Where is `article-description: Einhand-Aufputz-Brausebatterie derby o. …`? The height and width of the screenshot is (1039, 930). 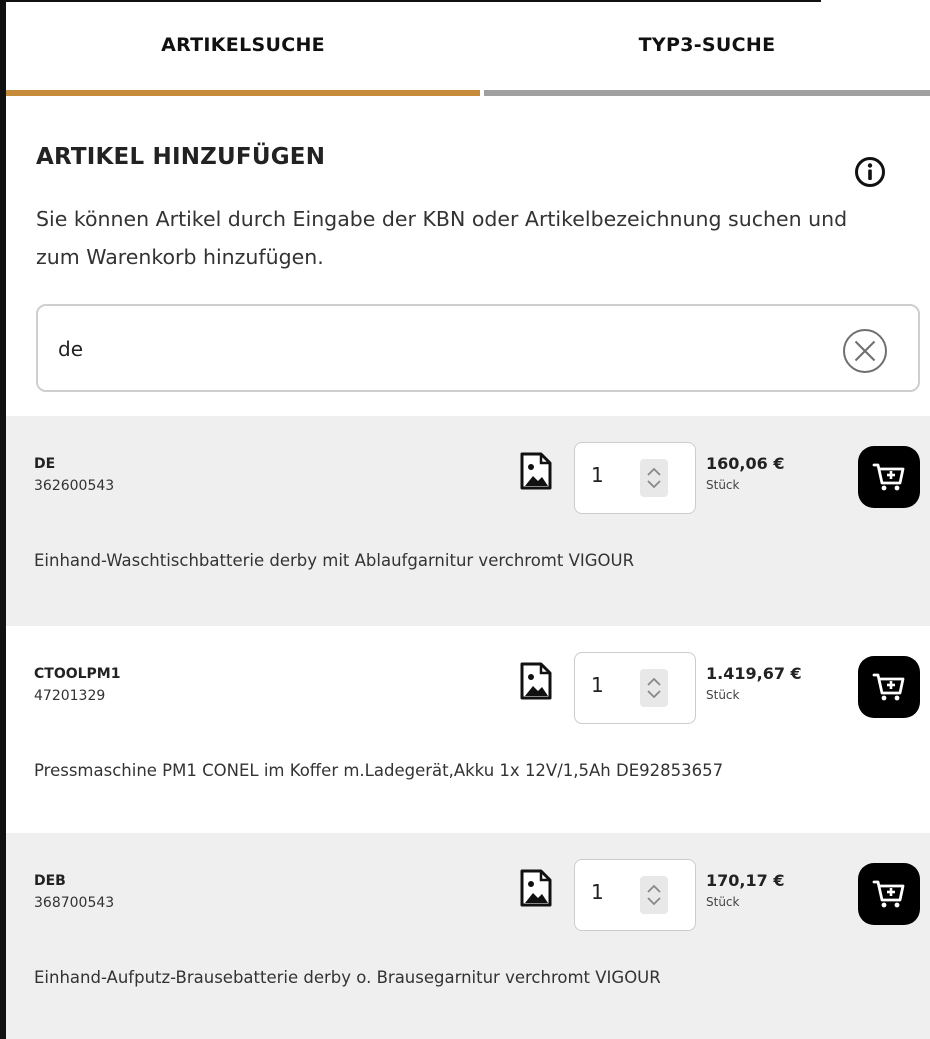 article-description: Einhand-Aufputz-Brausebatterie derby o. … is located at coordinates (347, 977).